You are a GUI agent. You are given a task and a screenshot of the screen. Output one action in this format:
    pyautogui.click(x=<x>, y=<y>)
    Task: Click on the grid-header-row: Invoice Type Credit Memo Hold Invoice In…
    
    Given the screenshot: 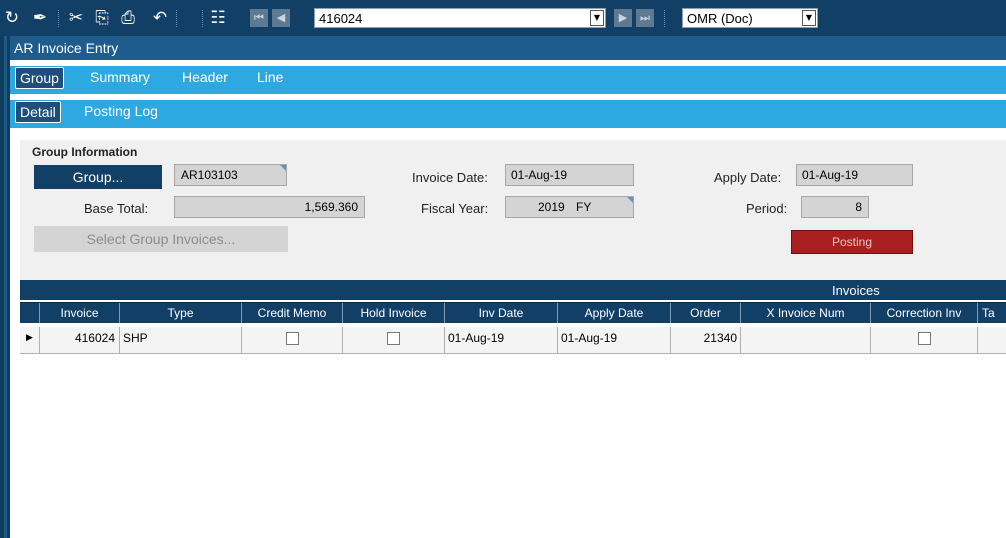 What is the action you would take?
    pyautogui.click(x=513, y=312)
    